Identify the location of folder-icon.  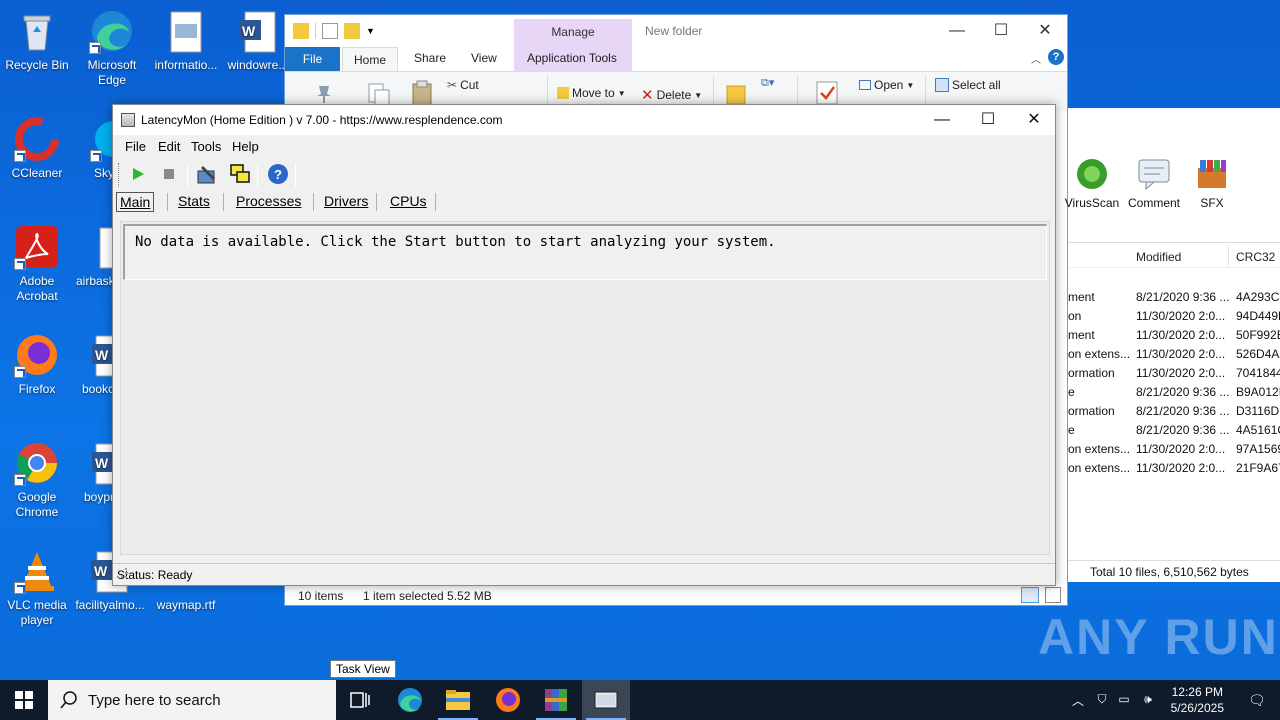
(301, 31).